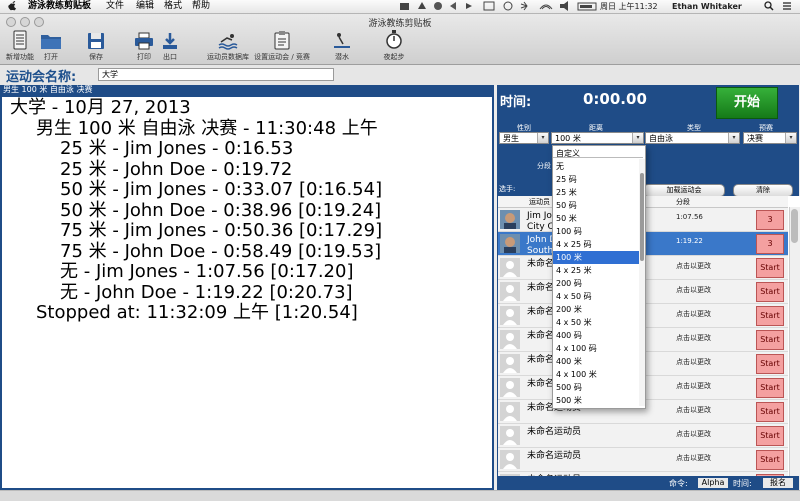 The height and width of the screenshot is (501, 800). What do you see at coordinates (689, 217) in the screenshot?
I see `split-cell: 1:07.56` at bounding box center [689, 217].